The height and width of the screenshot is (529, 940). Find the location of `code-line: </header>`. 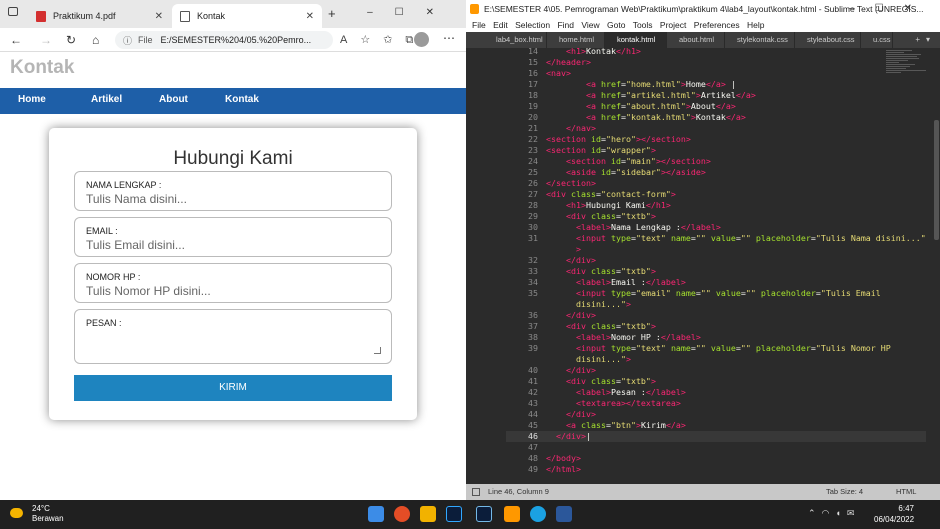

code-line: </header> is located at coordinates (568, 62).